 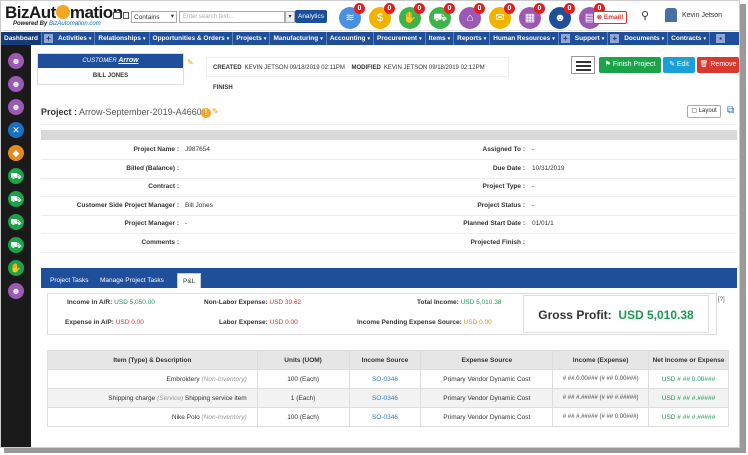 What do you see at coordinates (645, 38) in the screenshot?
I see `nav-item-documents: Documents ▾` at bounding box center [645, 38].